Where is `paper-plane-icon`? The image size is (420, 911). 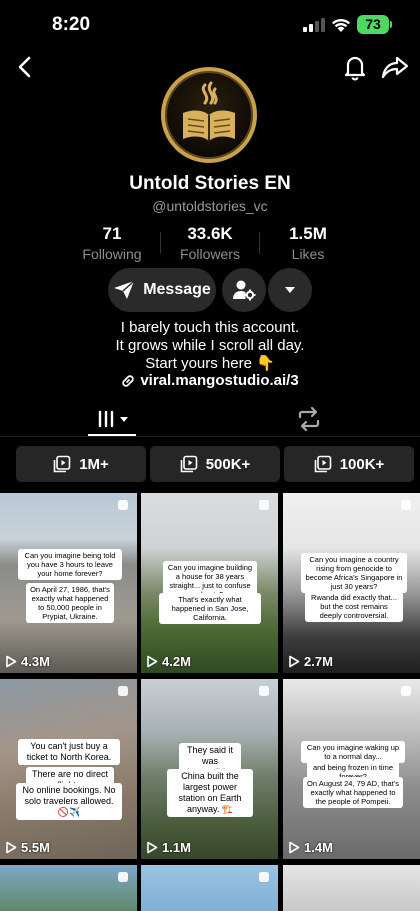
paper-plane-icon is located at coordinates (124, 289).